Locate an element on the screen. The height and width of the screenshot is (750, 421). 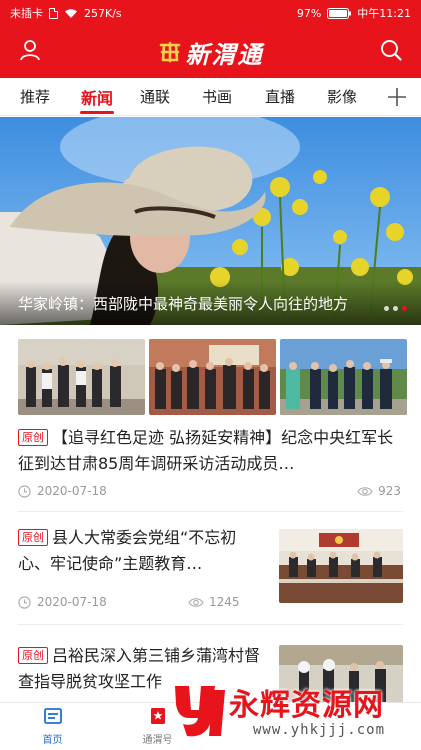
news-item: 原创 吕裕民深入第三铺乡蒲湾村督查指导脱贫攻坚工作 is located at coordinates (210, 663).